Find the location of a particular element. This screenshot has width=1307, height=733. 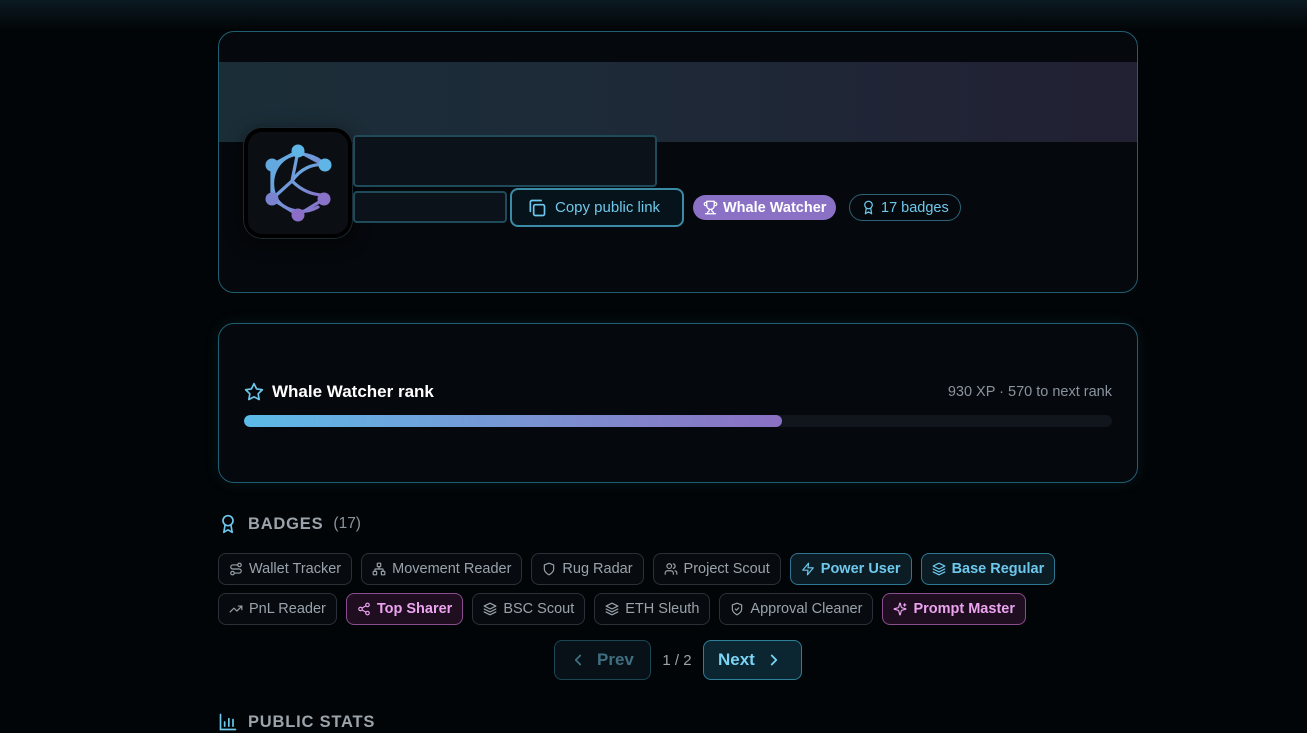

rank-title-text: Whale Watcher rank is located at coordinates (353, 391).